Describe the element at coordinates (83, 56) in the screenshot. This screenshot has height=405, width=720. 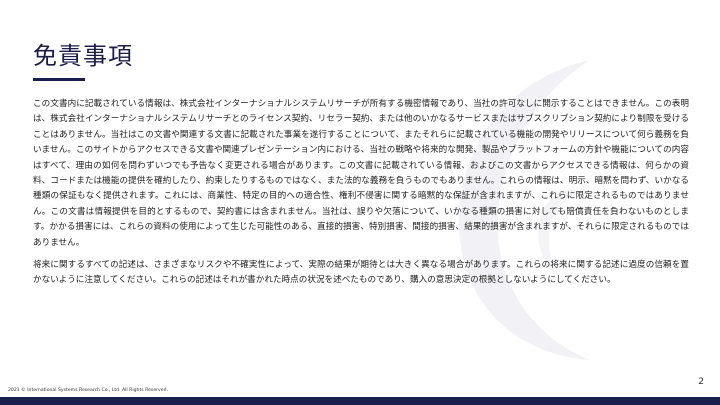
I see `page-title: 免責事項` at that location.